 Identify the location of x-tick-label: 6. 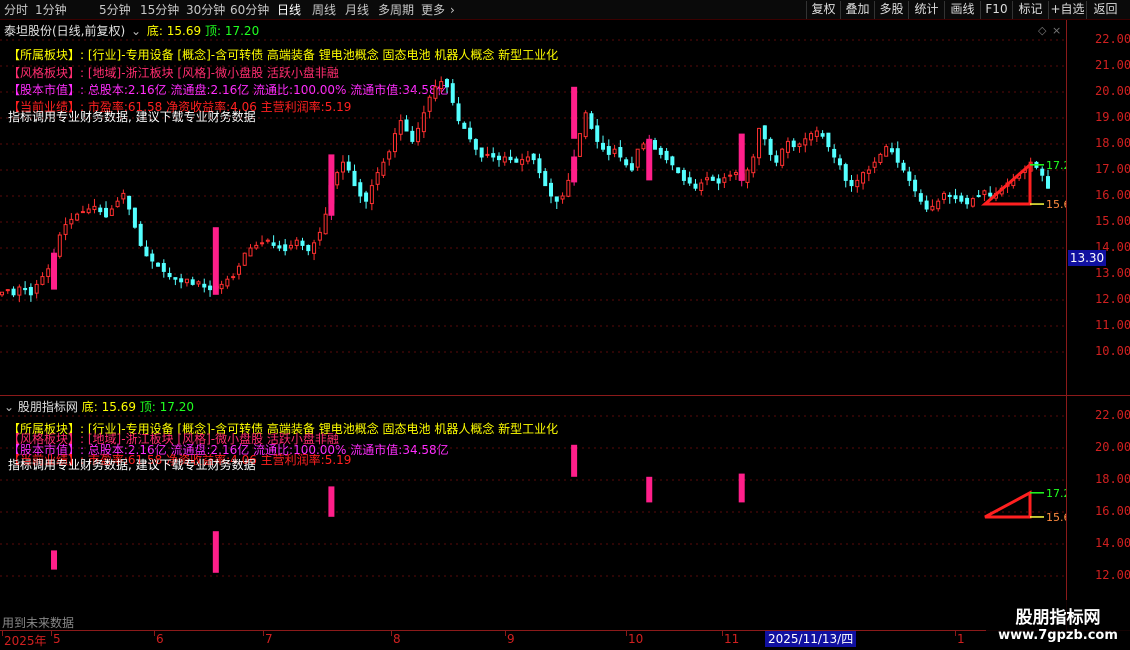
(160, 639).